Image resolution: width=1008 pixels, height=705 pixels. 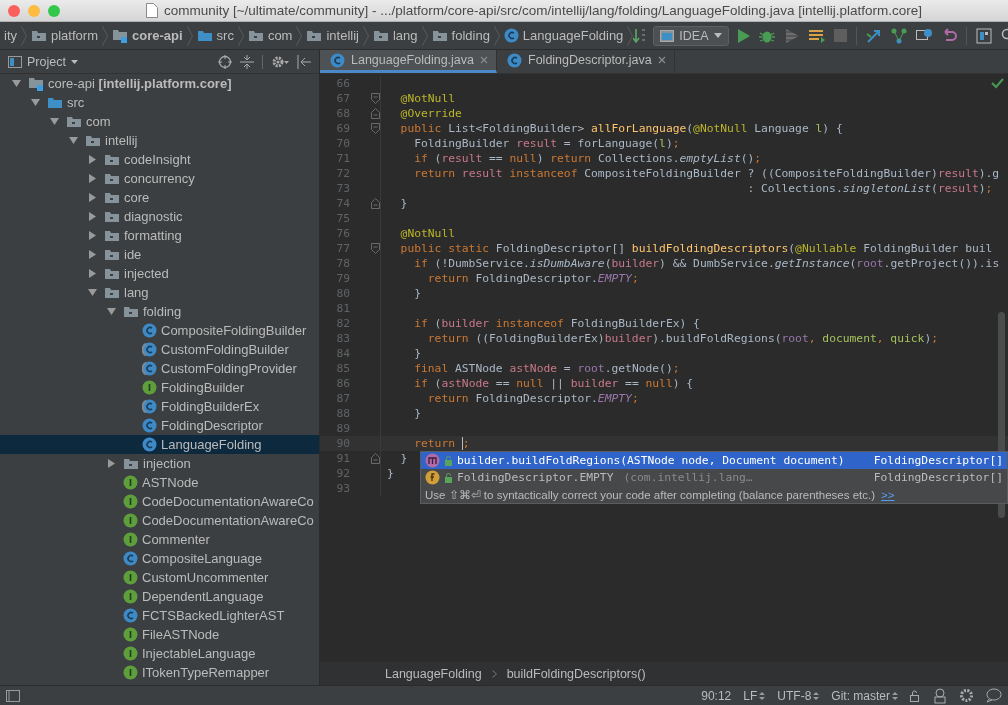 What do you see at coordinates (159, 254) in the screenshot?
I see `tree-item: ide` at bounding box center [159, 254].